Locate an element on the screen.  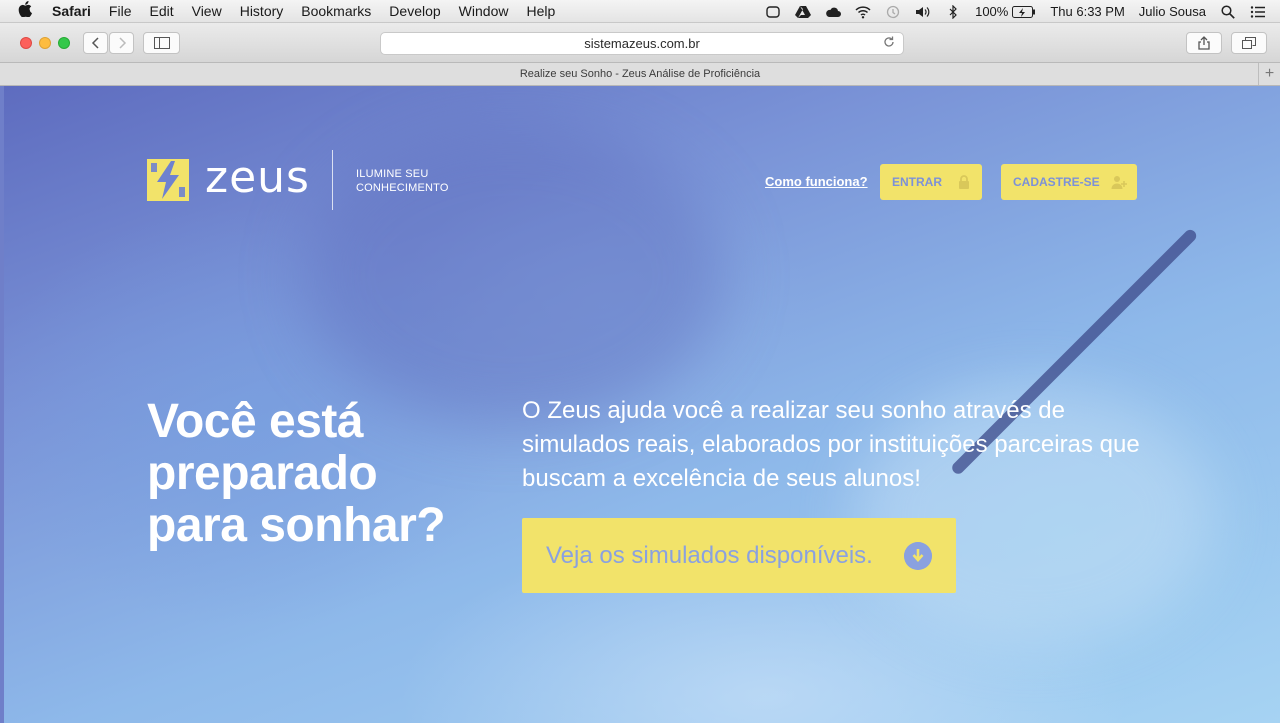
share-button is located at coordinates (1204, 43).